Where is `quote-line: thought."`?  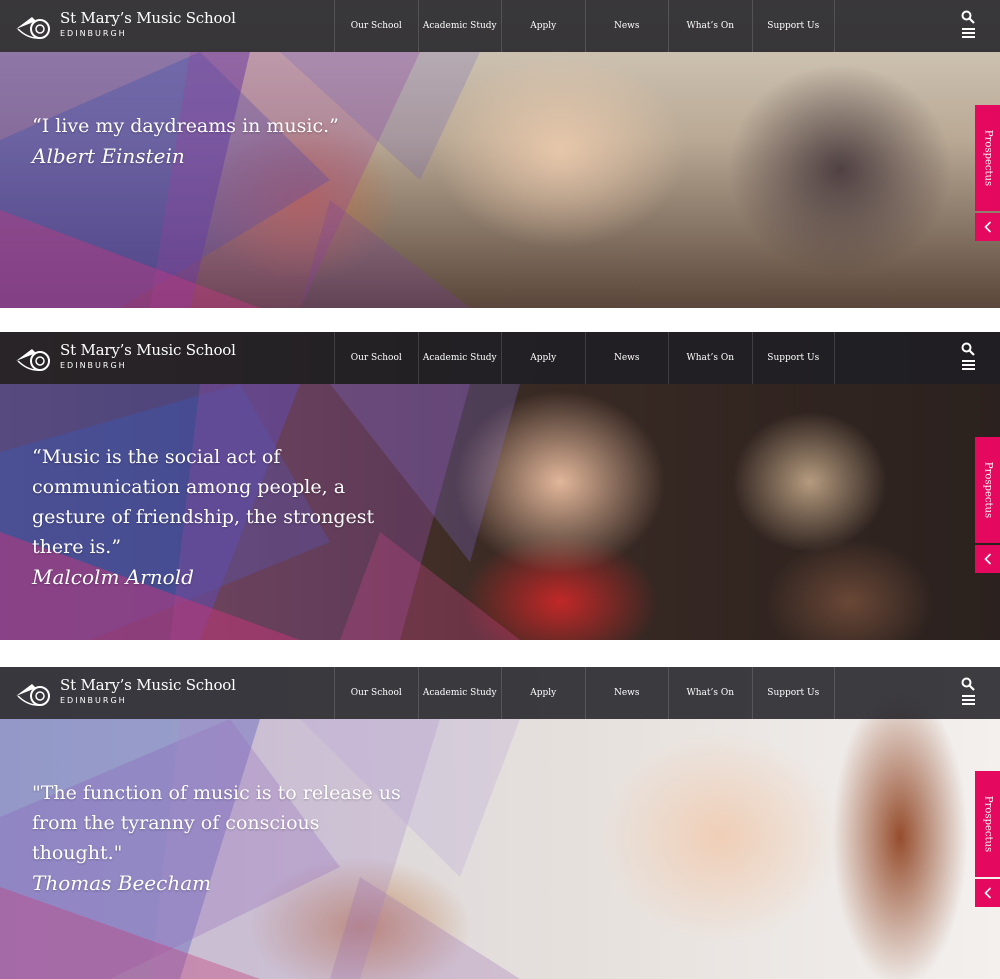 quote-line: thought." is located at coordinates (77, 853).